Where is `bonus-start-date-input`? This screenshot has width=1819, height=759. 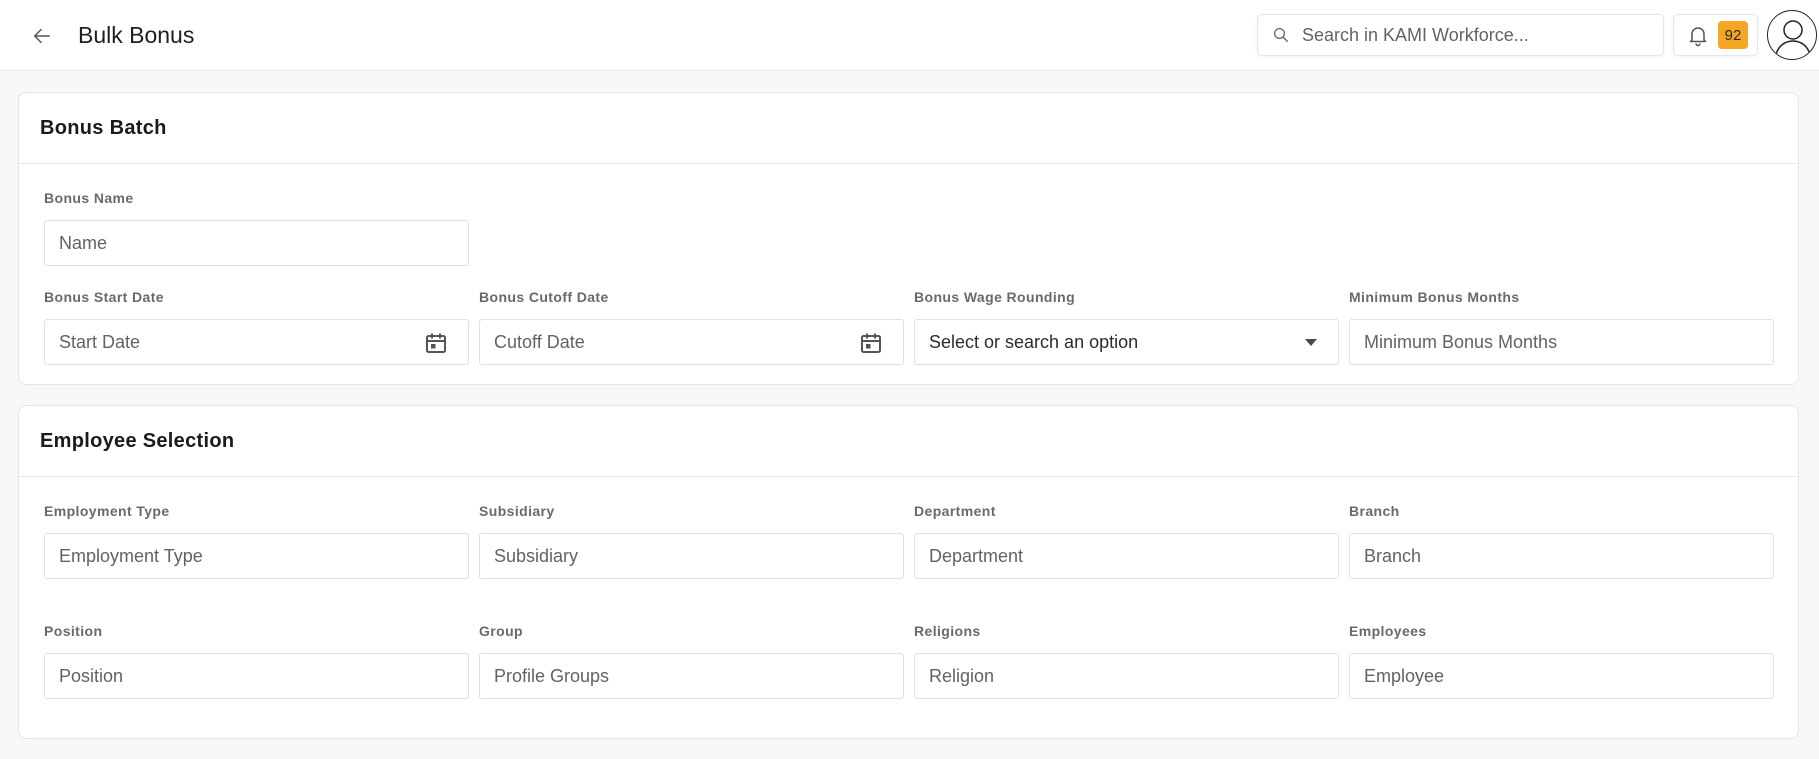 bonus-start-date-input is located at coordinates (256, 342).